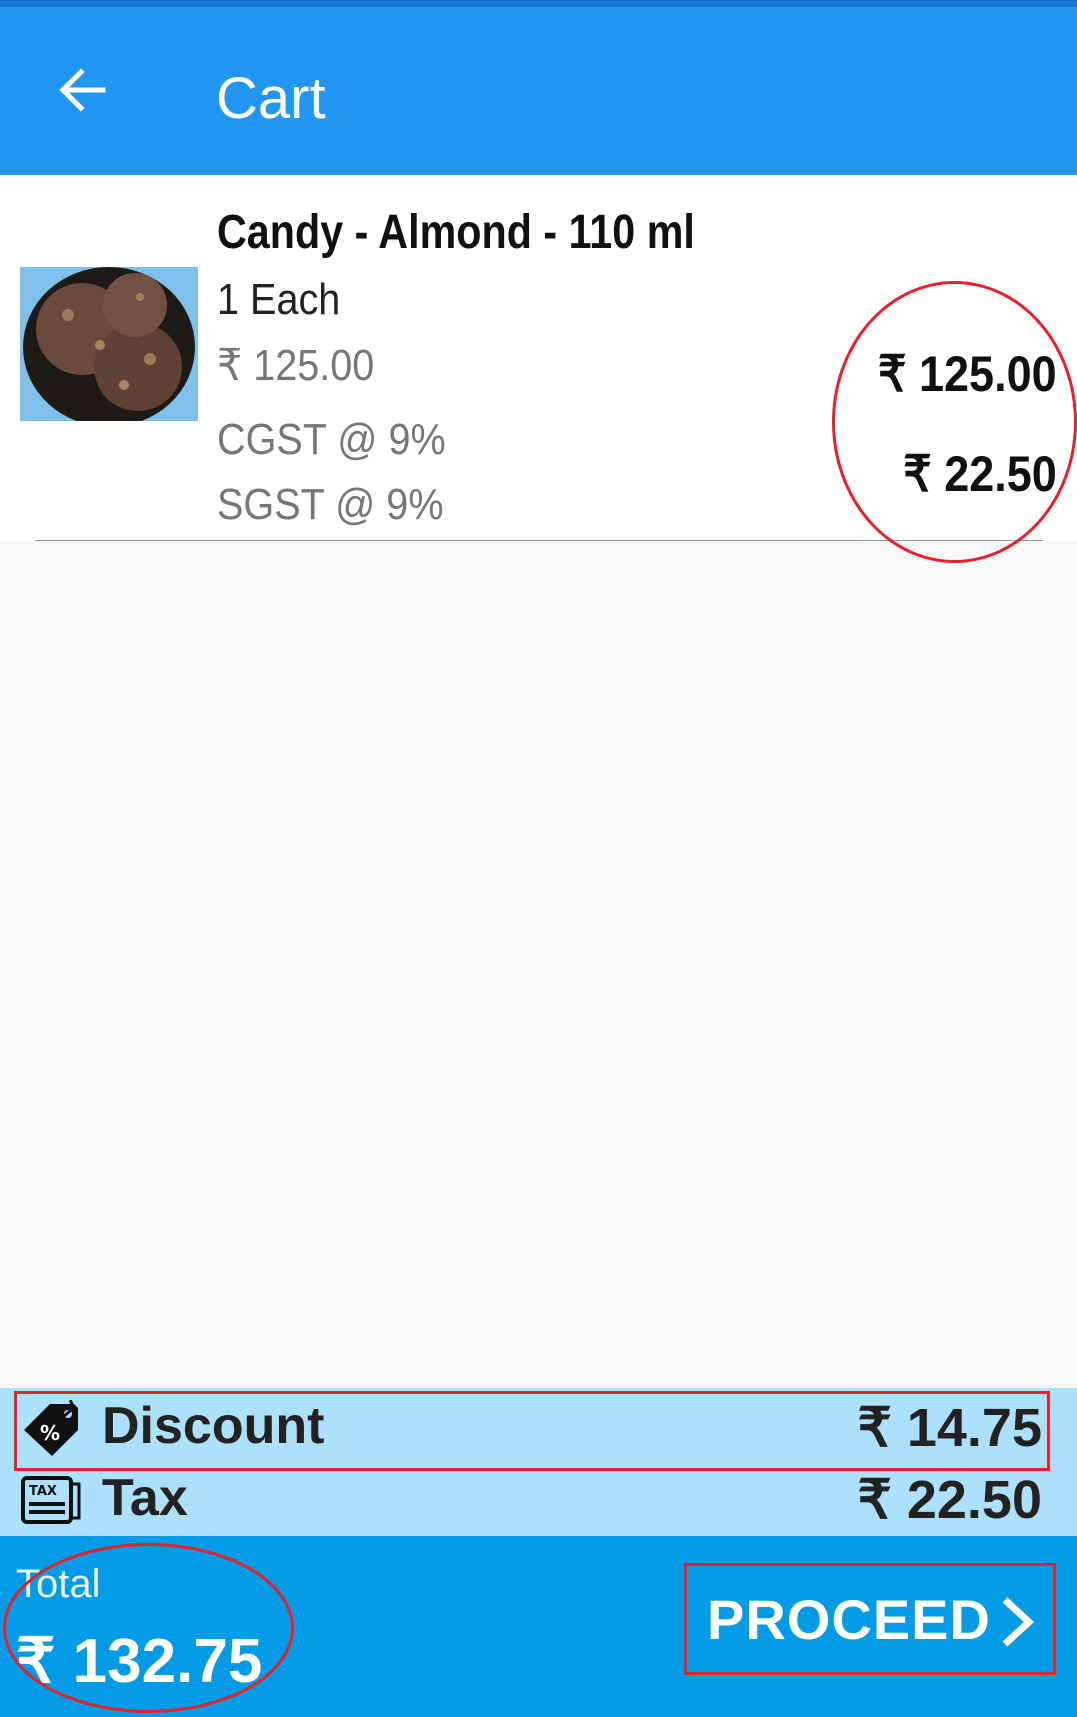 Image resolution: width=1077 pixels, height=1717 pixels. Describe the element at coordinates (538, 3) in the screenshot. I see `status-strip` at that location.